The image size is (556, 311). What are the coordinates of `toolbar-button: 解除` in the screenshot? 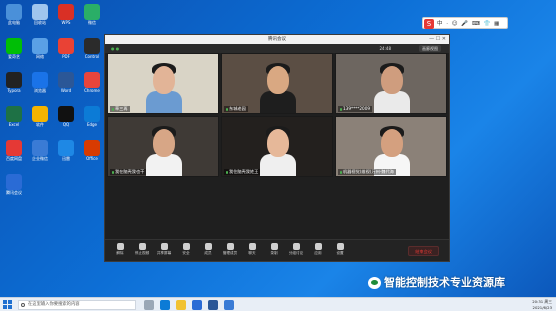 It's located at (120, 249).